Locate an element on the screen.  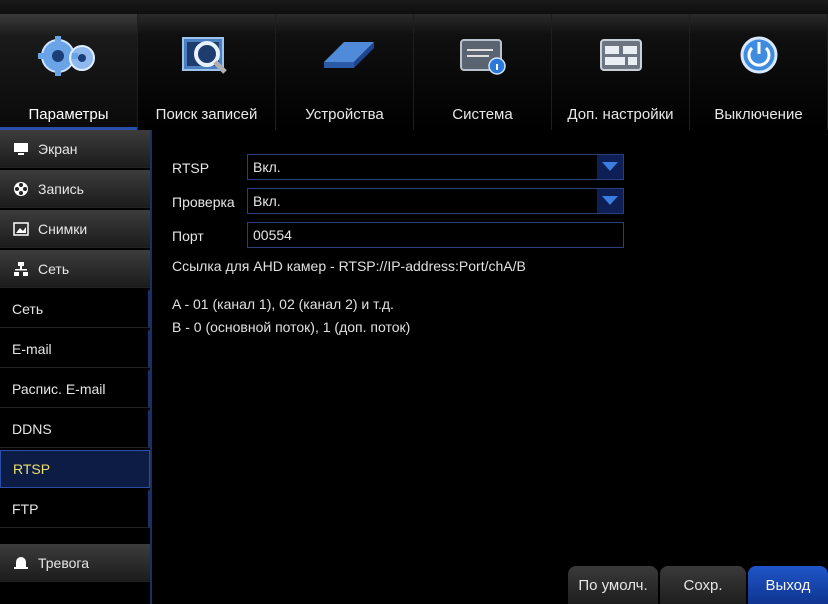
tab-devices: Устройства is located at coordinates (345, 72).